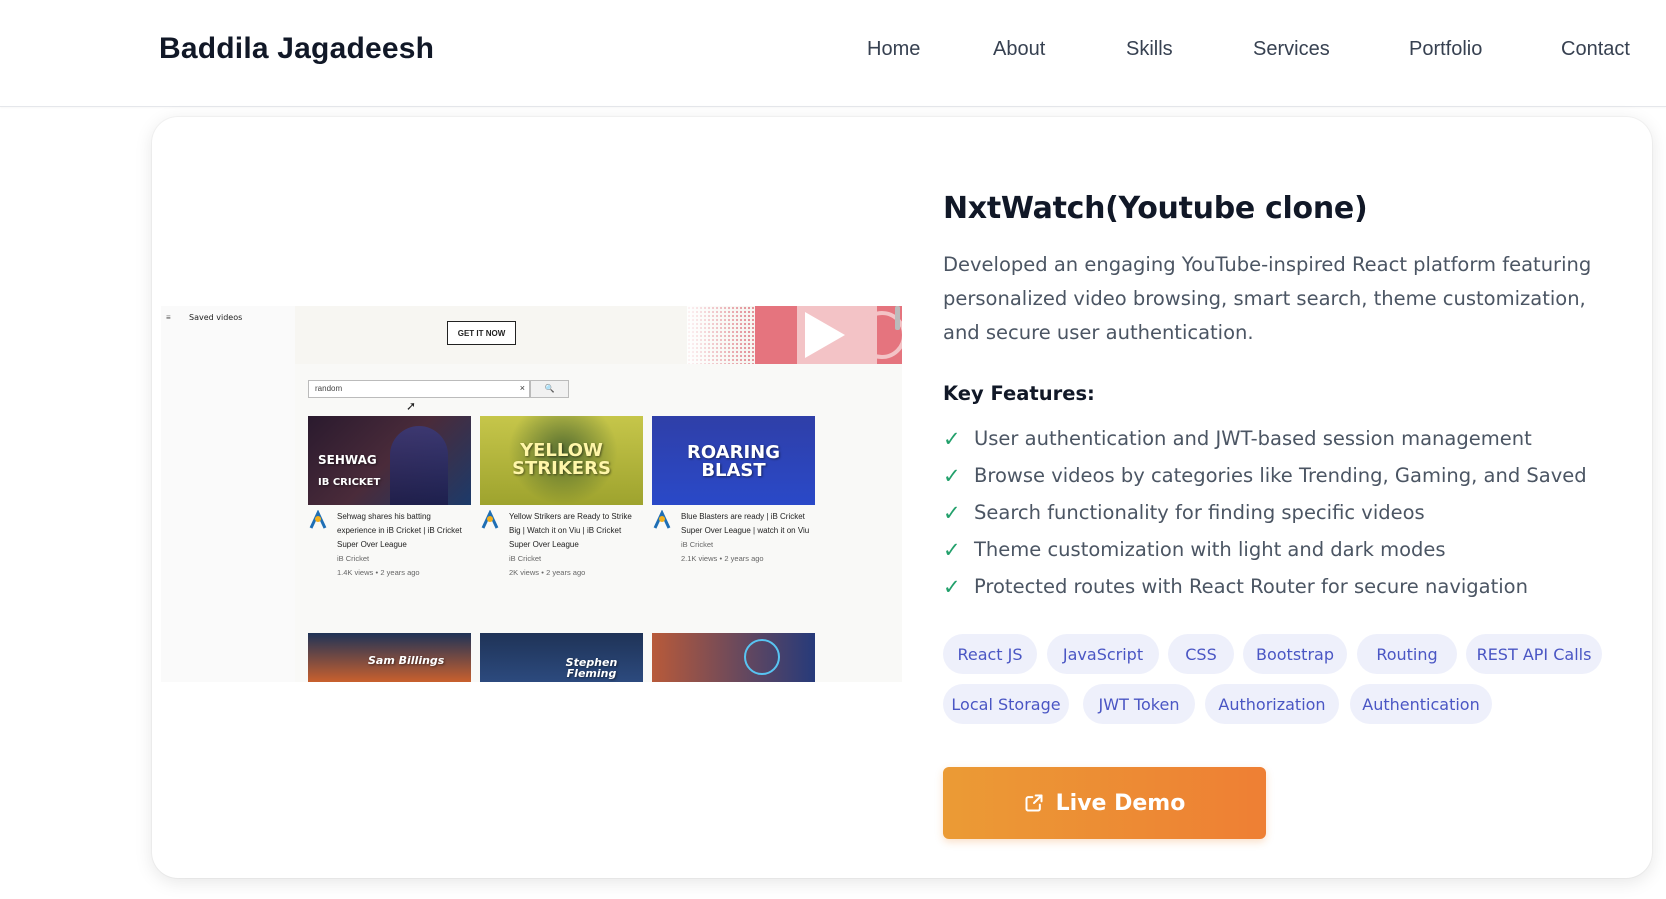 The width and height of the screenshot is (1666, 899). Describe the element at coordinates (406, 660) in the screenshot. I see `thumb-title: Sam Billings` at that location.